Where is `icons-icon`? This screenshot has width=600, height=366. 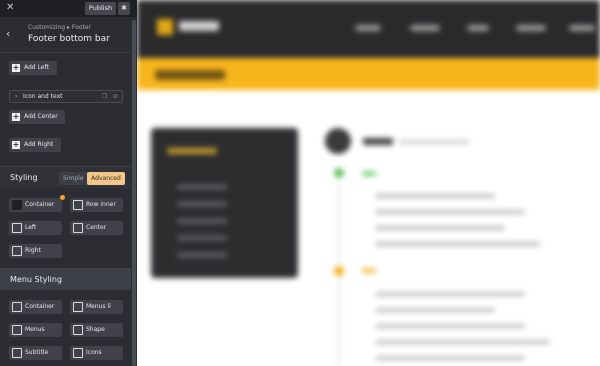 icons-icon is located at coordinates (78, 353).